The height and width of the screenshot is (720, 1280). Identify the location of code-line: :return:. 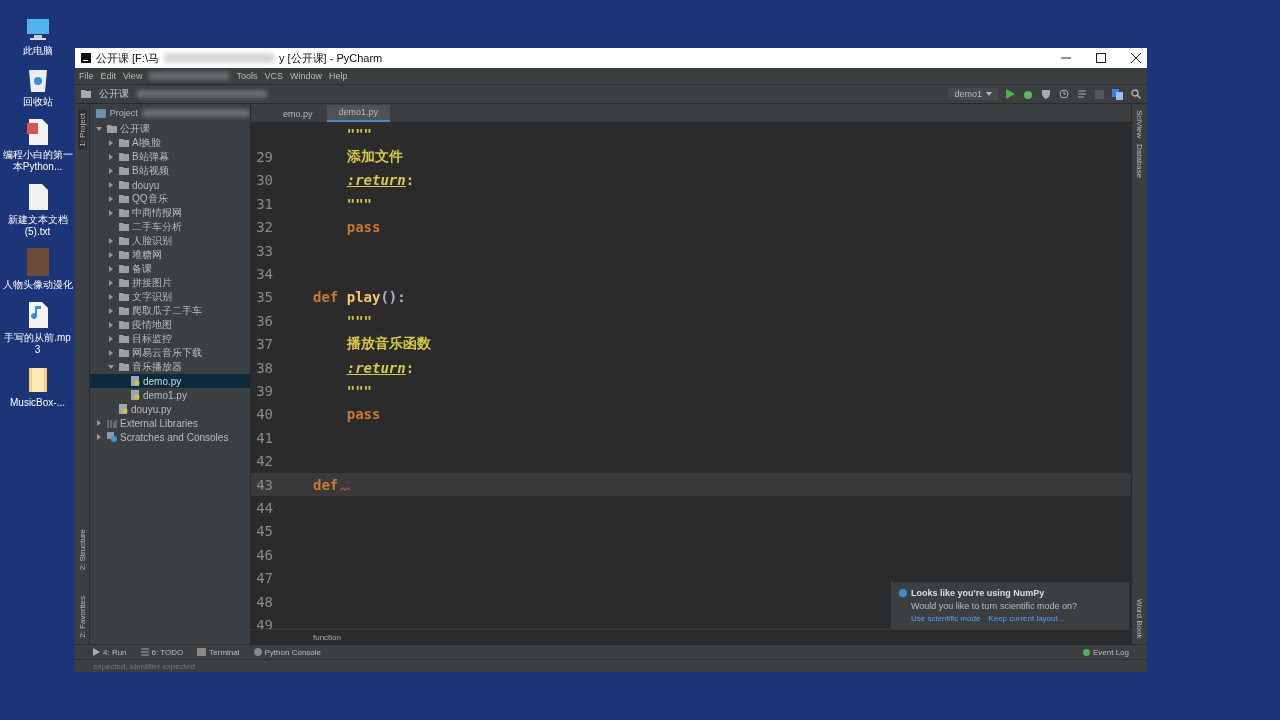
(380, 367).